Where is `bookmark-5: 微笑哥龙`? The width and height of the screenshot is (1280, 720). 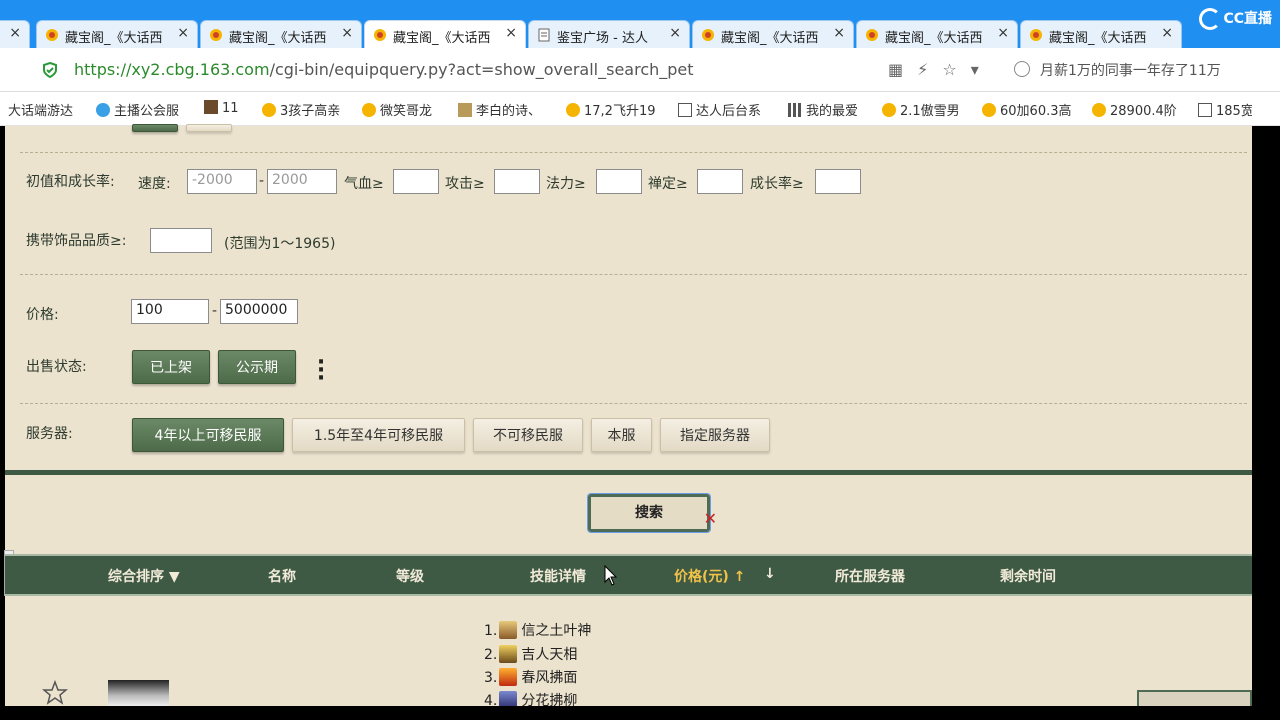
bookmark-5: 微笑哥龙 is located at coordinates (397, 109).